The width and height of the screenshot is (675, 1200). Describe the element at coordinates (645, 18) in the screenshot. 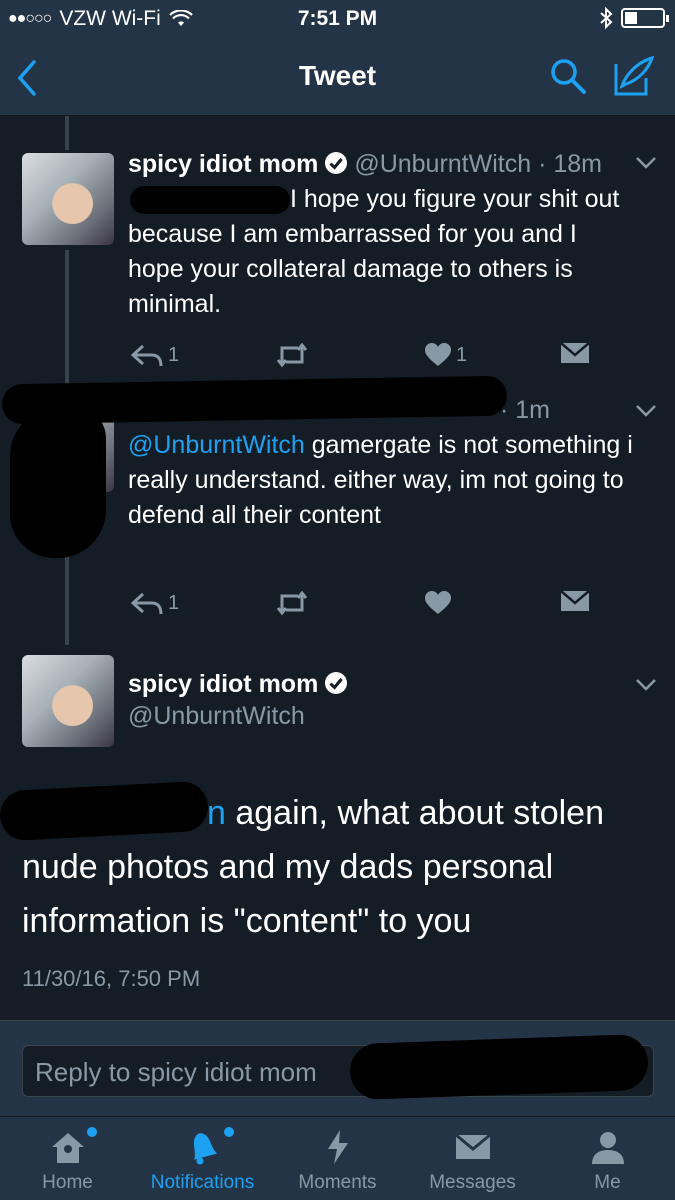

I see `battery-icon` at that location.